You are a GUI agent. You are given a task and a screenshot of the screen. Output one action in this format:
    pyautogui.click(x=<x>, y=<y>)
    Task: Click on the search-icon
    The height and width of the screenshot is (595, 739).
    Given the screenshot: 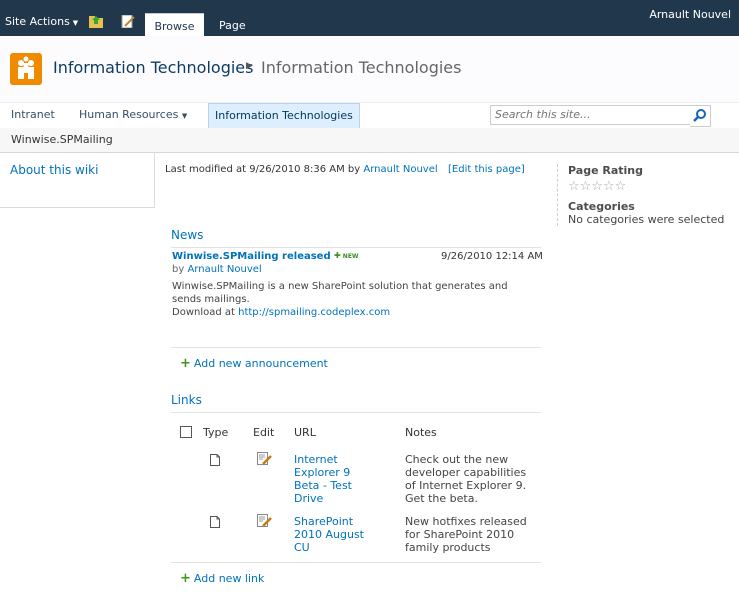 What is the action you would take?
    pyautogui.click(x=699, y=115)
    